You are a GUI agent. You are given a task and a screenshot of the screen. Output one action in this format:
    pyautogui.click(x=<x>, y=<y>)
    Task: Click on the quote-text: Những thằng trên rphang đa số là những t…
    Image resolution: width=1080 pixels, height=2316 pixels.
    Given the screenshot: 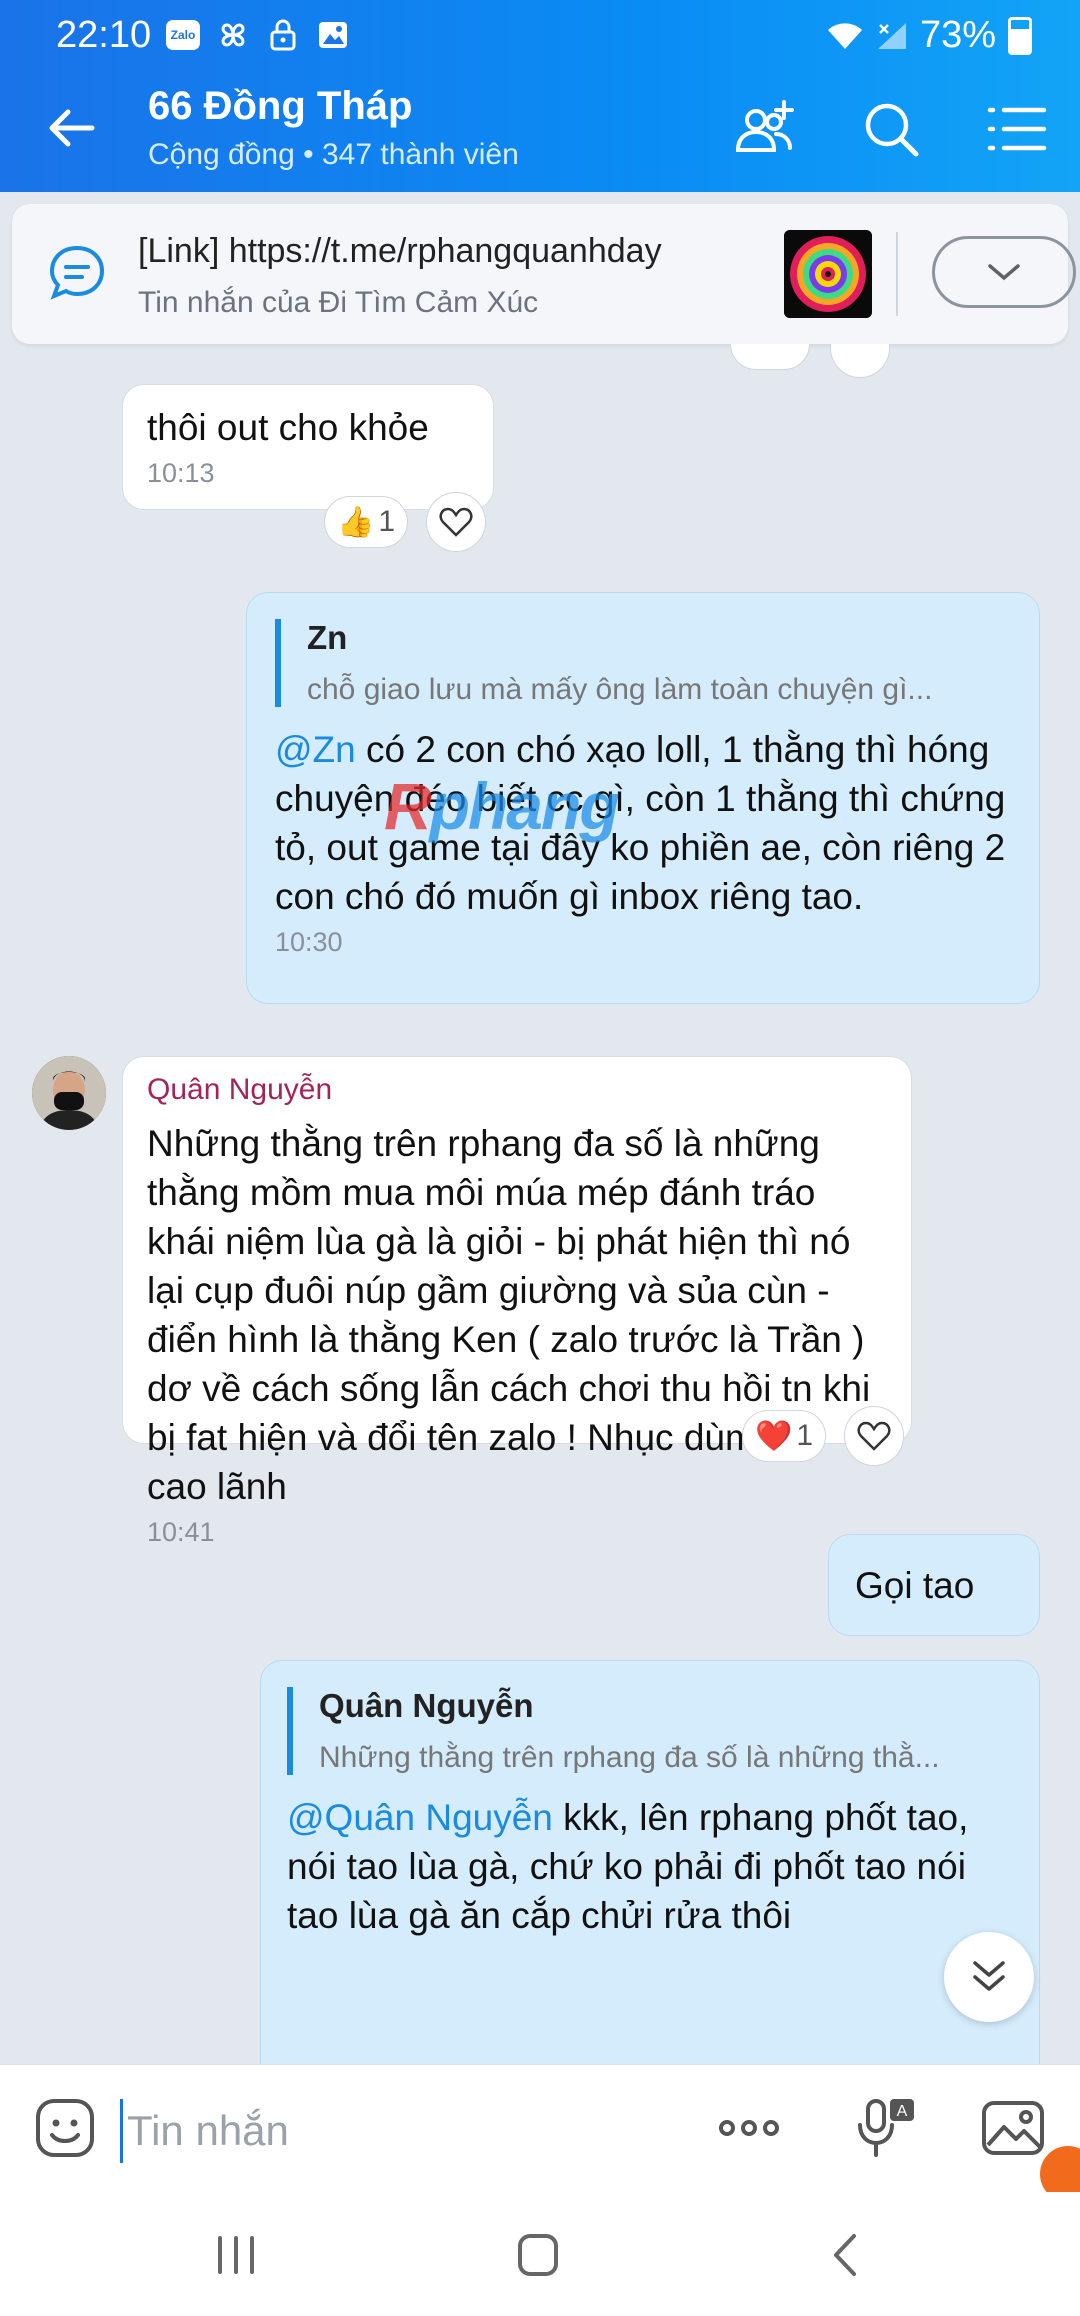 What is the action you would take?
    pyautogui.click(x=629, y=1757)
    